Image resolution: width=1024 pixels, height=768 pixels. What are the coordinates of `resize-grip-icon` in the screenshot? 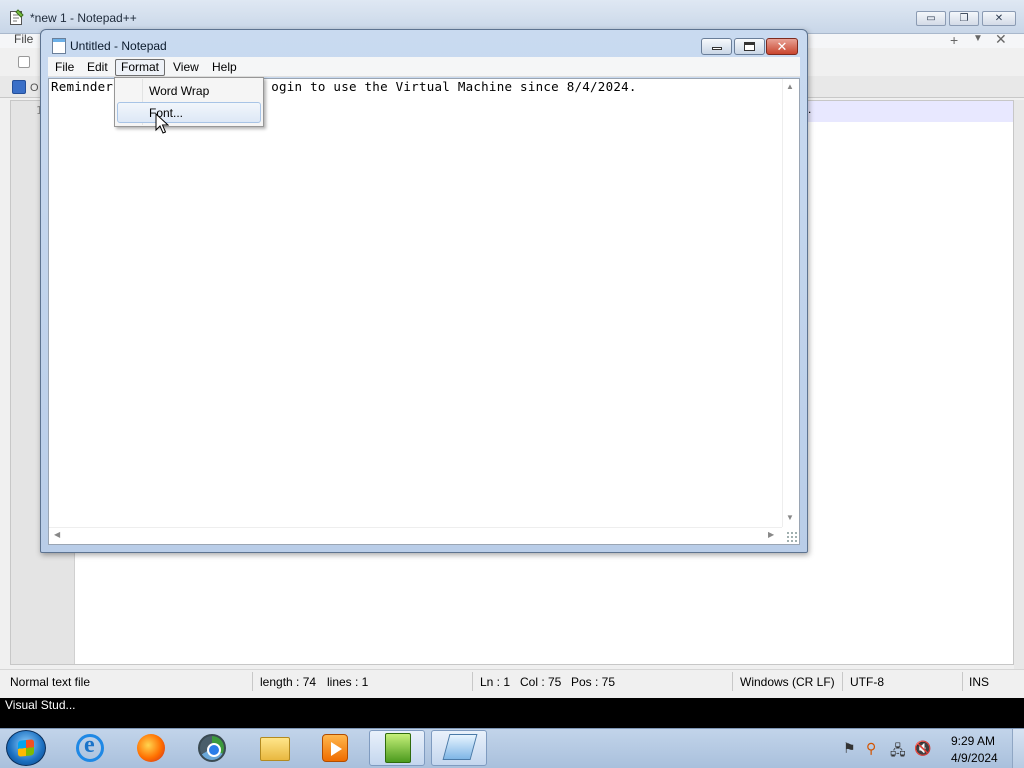 It's located at (792, 537).